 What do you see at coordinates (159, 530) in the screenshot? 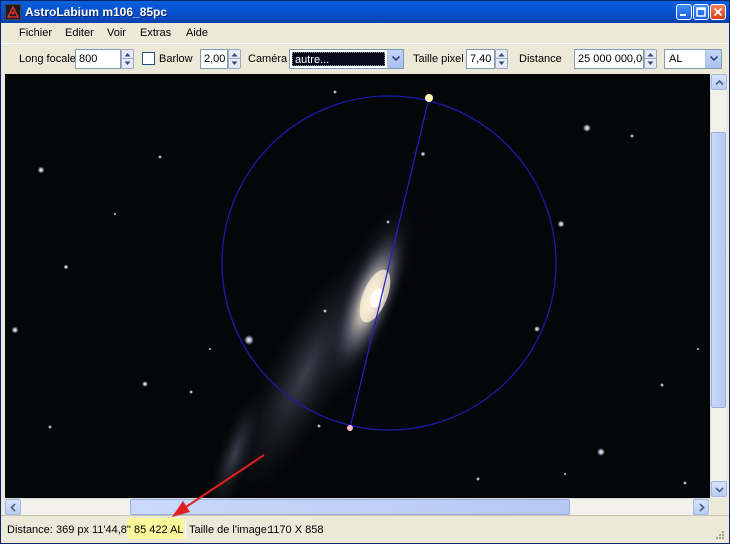
I see `status-distance-ly: 85 422 AL` at bounding box center [159, 530].